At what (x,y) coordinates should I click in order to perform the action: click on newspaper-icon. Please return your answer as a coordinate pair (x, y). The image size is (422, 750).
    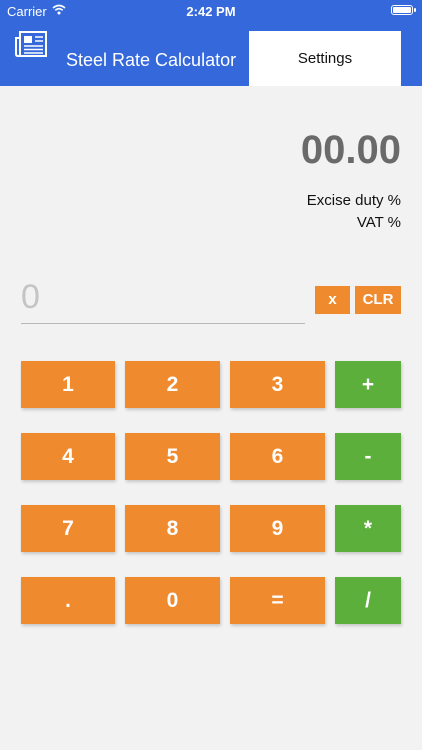
    Looking at the image, I should click on (31, 44).